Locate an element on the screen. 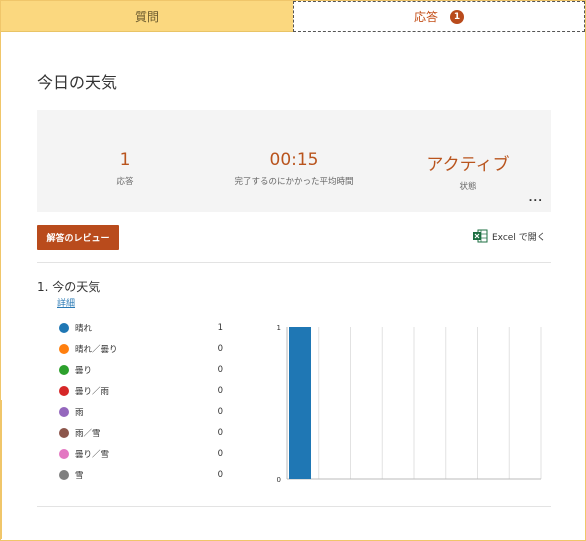 This screenshot has height=541, width=586. chart-y-tick-label: 0 is located at coordinates (279, 480).